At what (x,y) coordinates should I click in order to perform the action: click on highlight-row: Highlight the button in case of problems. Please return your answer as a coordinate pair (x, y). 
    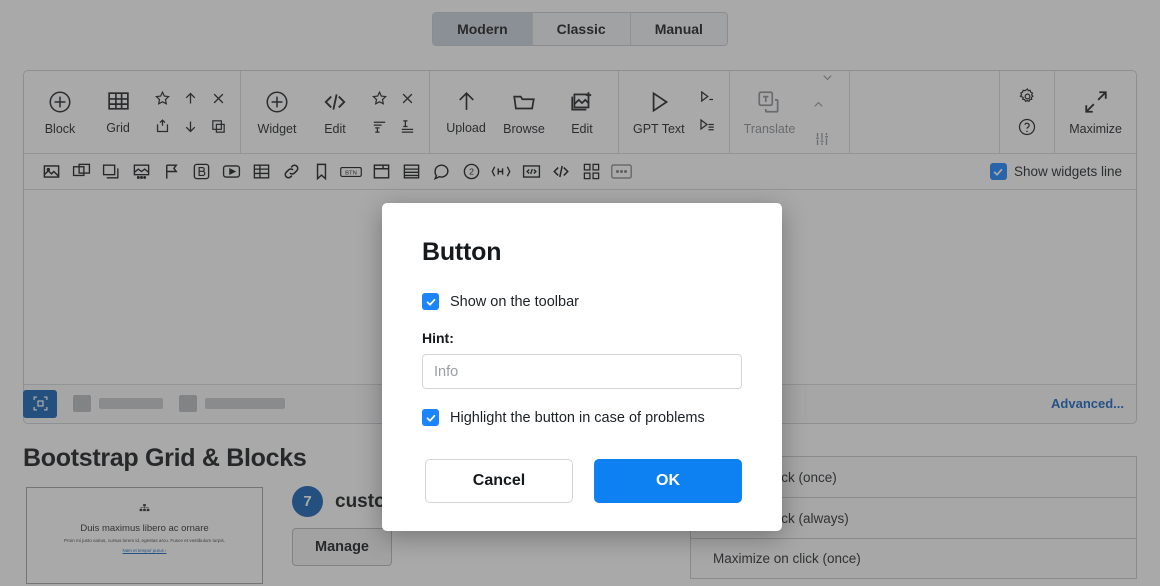
    Looking at the image, I should click on (582, 417).